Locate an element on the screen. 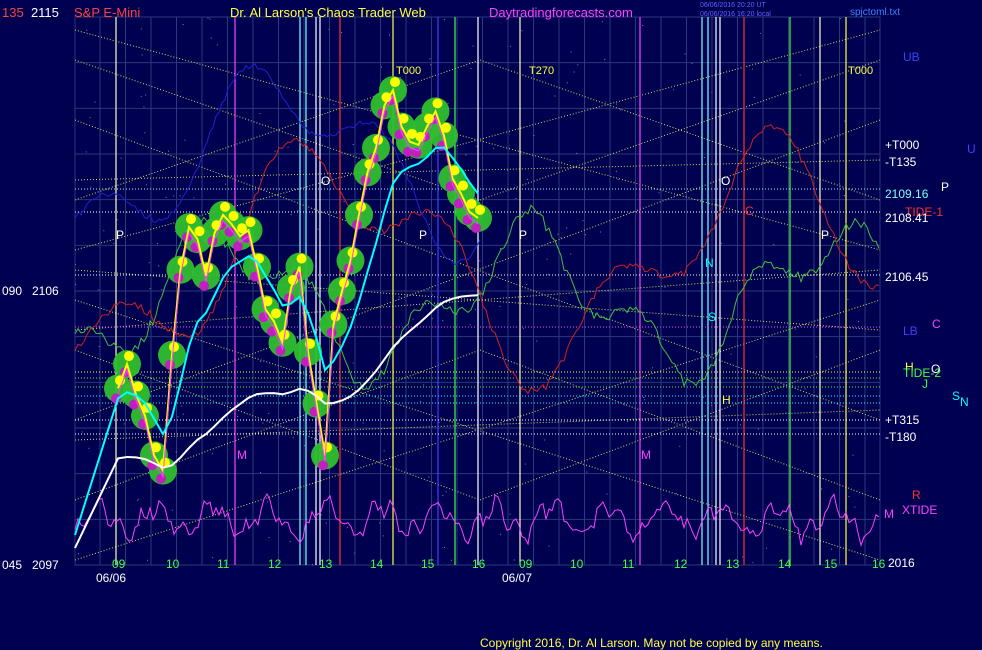 The width and height of the screenshot is (982, 650). j-right-label: J is located at coordinates (925, 384).